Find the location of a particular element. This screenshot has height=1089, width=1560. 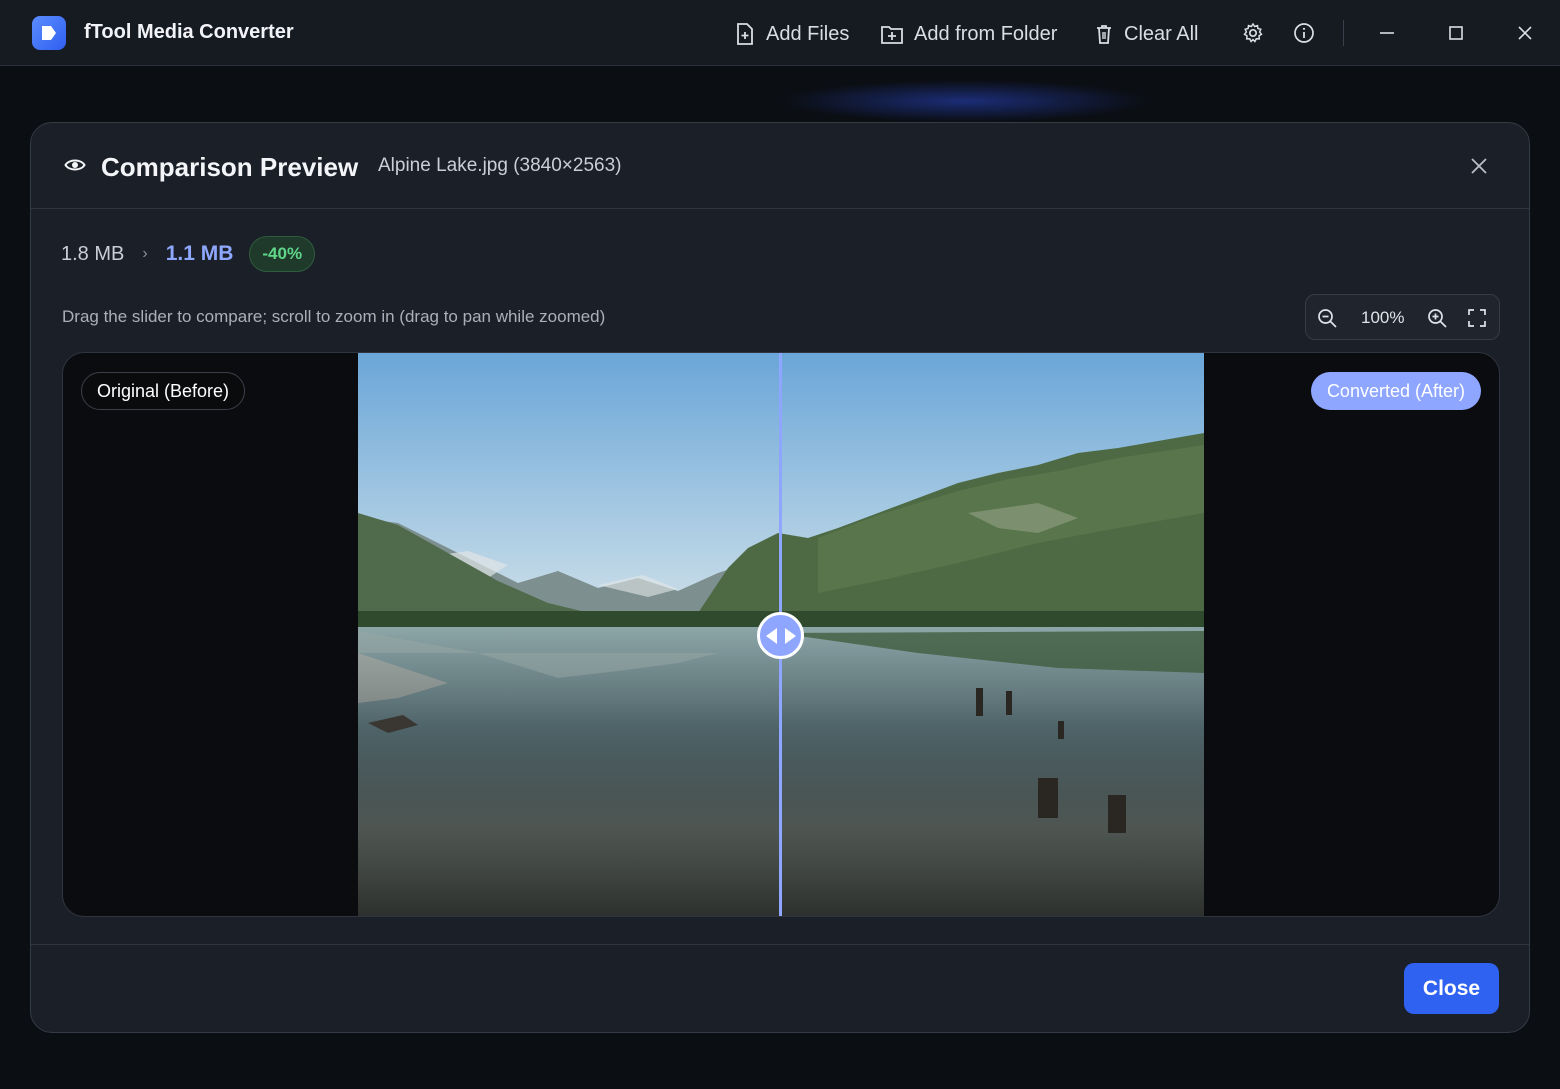

clear-all-label: Clear All is located at coordinates (1161, 33).